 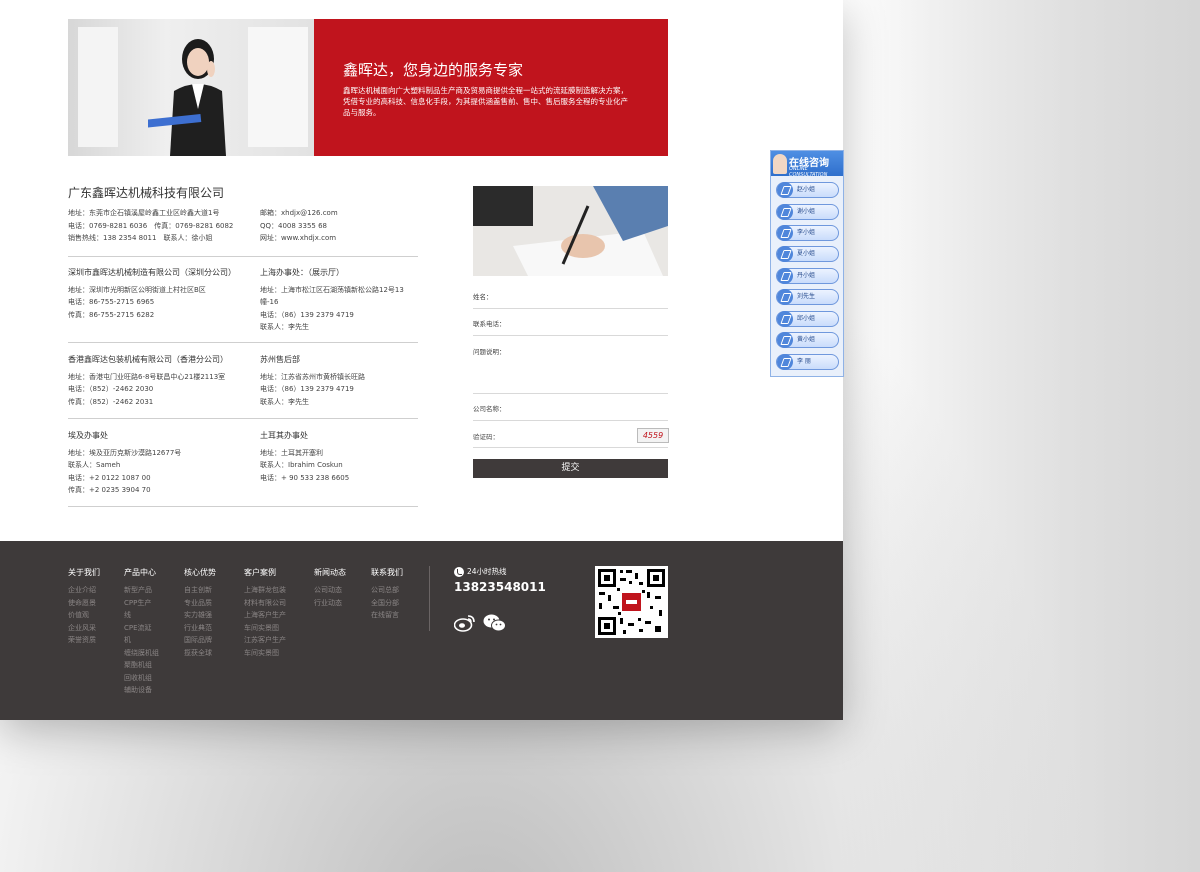 I want to click on footer-link: 在线留言, so click(x=387, y=615).